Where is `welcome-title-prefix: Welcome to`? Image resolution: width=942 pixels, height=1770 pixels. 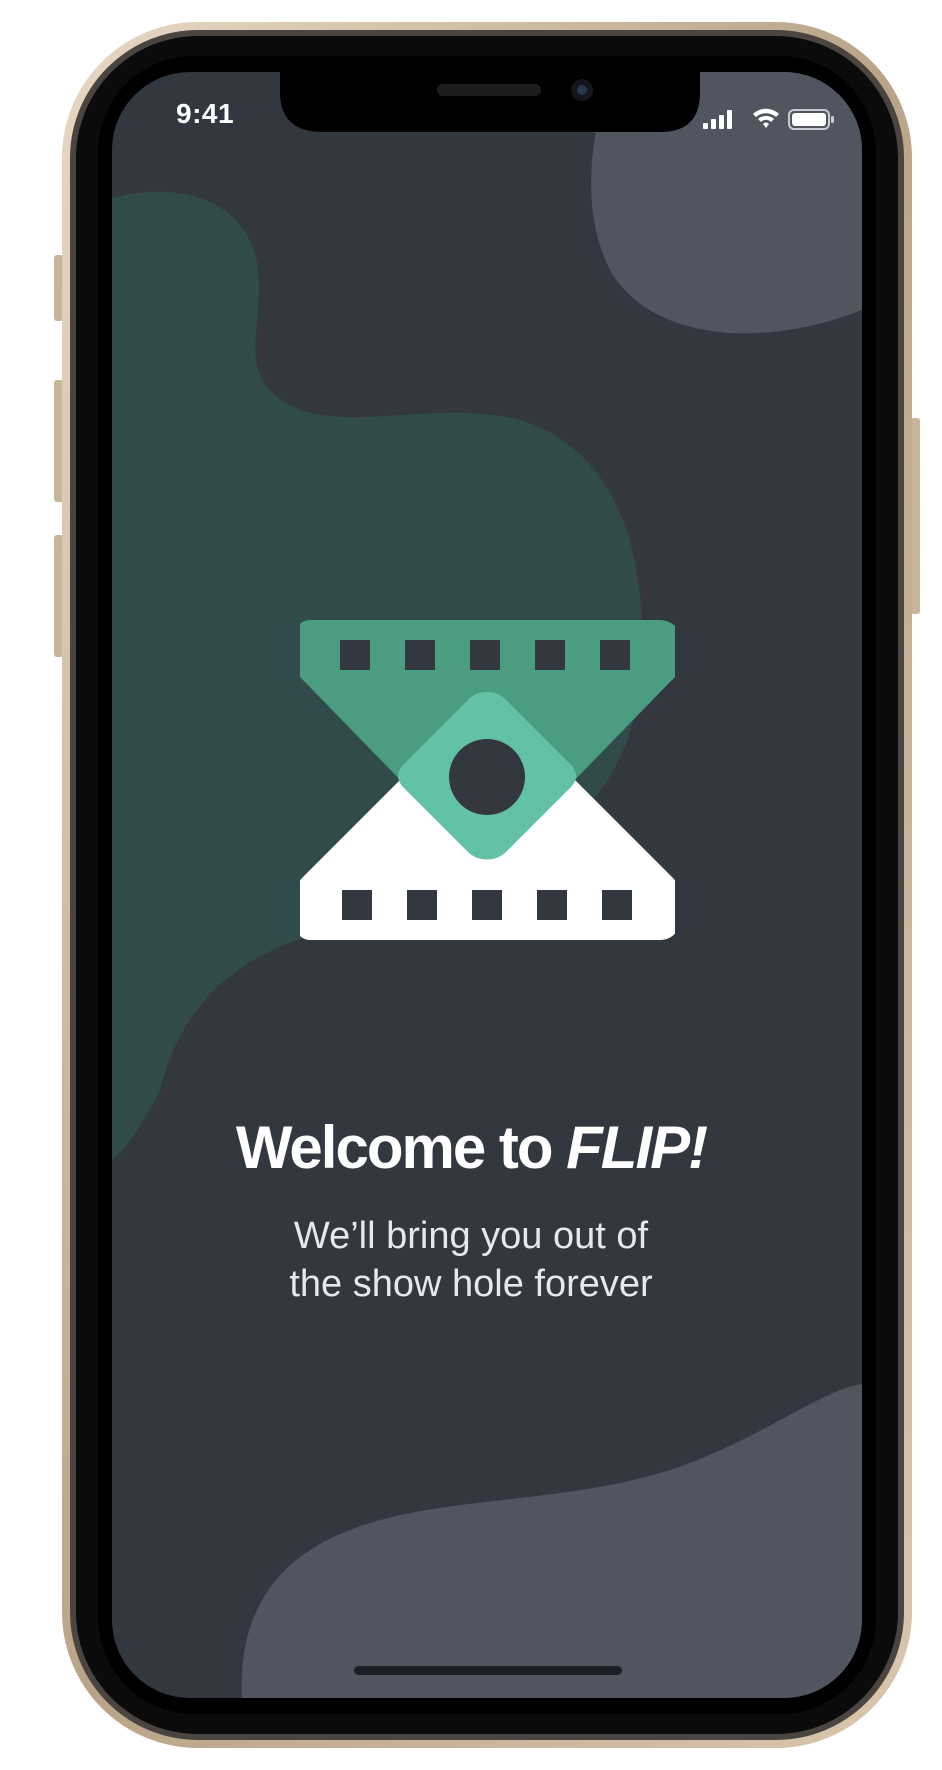 welcome-title-prefix: Welcome to is located at coordinates (401, 1147).